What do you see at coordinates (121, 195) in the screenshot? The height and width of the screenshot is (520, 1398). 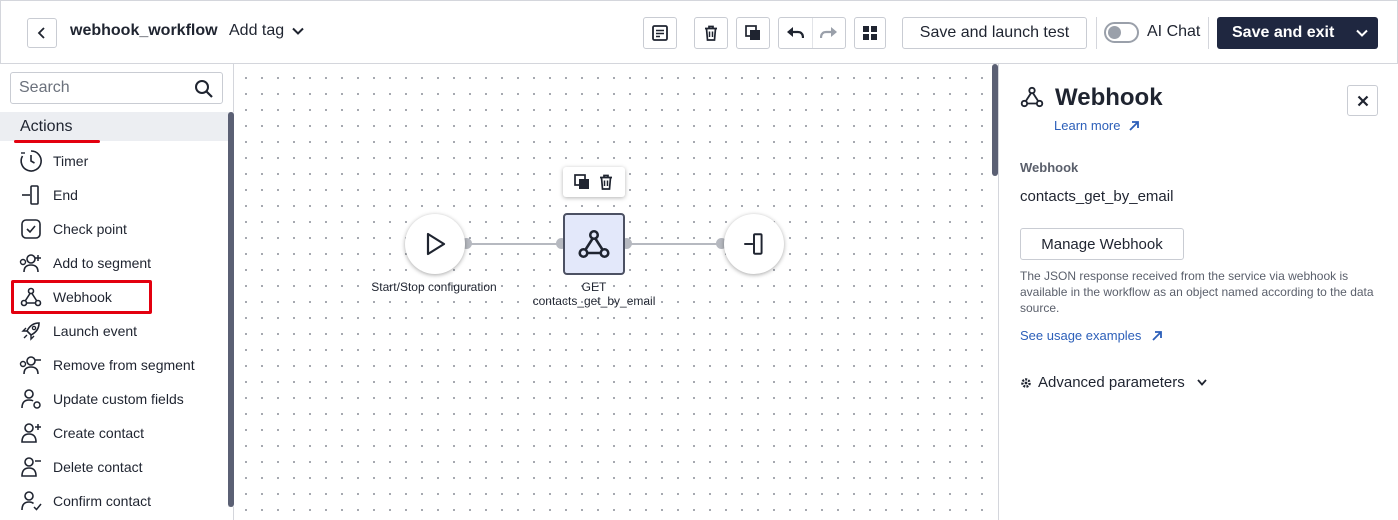 I see `action-end: End` at bounding box center [121, 195].